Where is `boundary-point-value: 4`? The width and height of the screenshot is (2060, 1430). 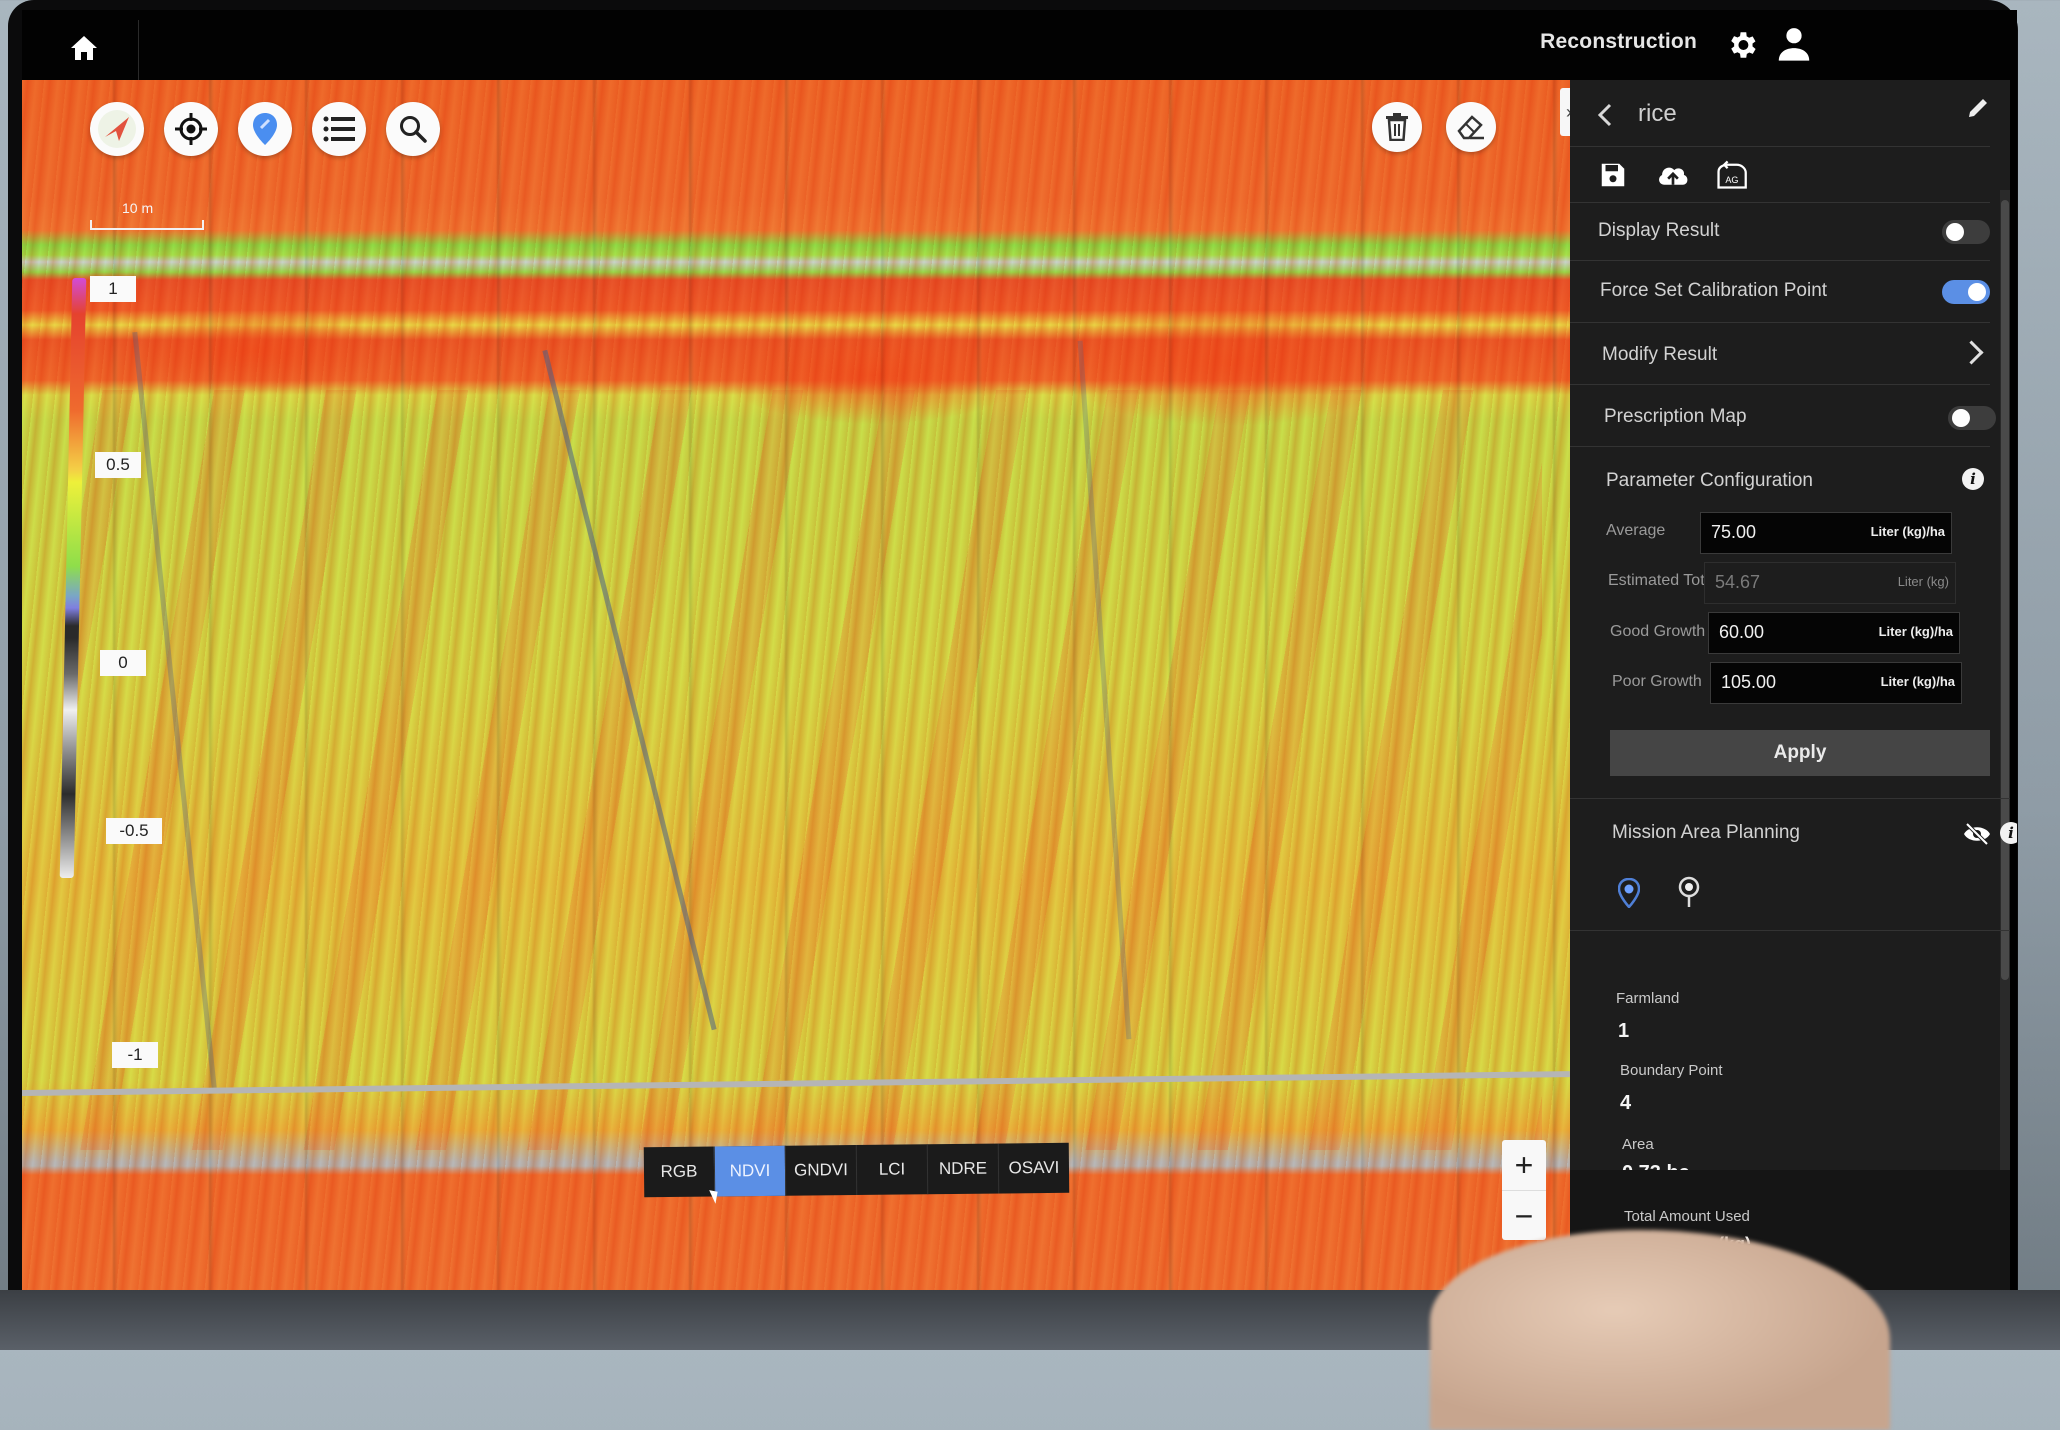
boundary-point-value: 4 is located at coordinates (1626, 1103).